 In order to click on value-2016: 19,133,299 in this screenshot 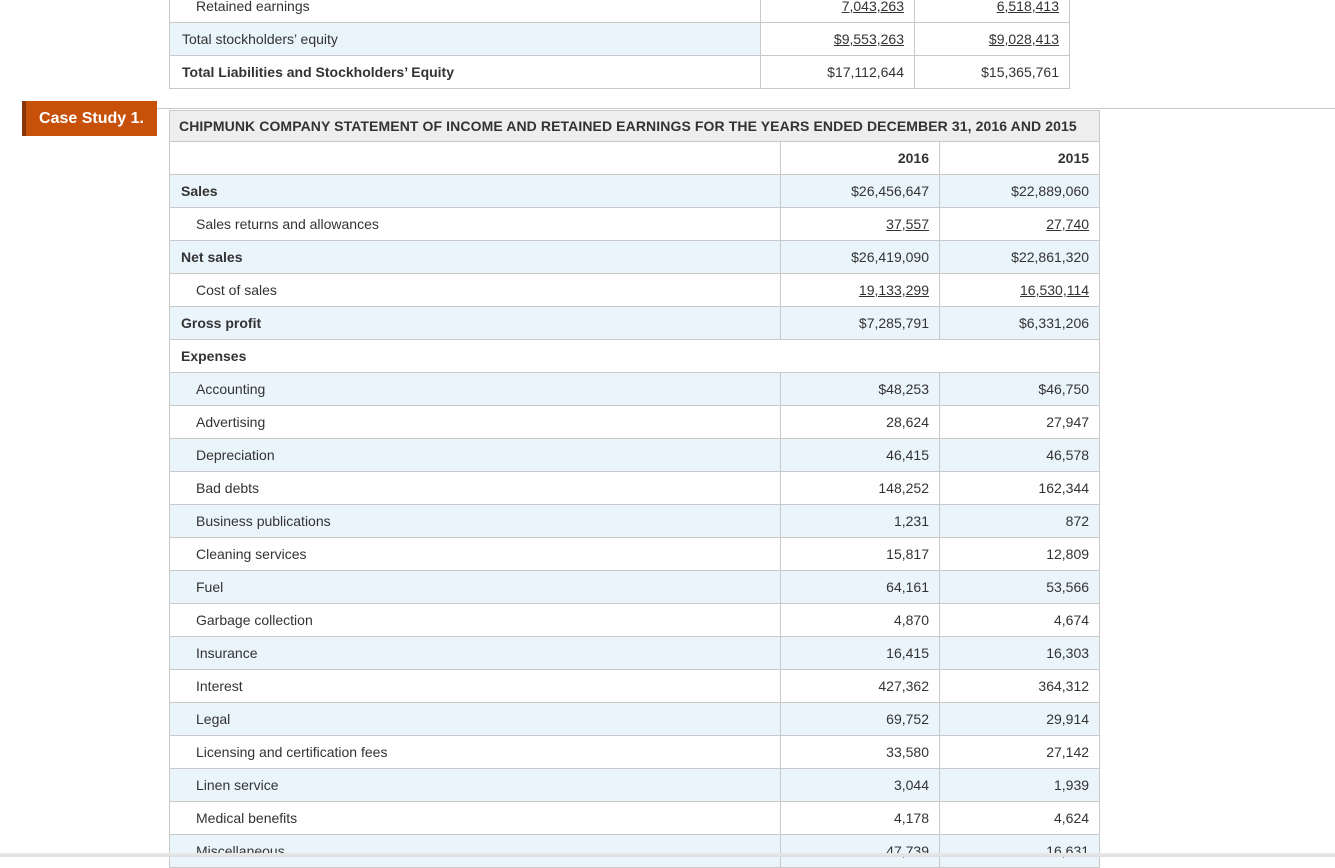, I will do `click(860, 290)`.